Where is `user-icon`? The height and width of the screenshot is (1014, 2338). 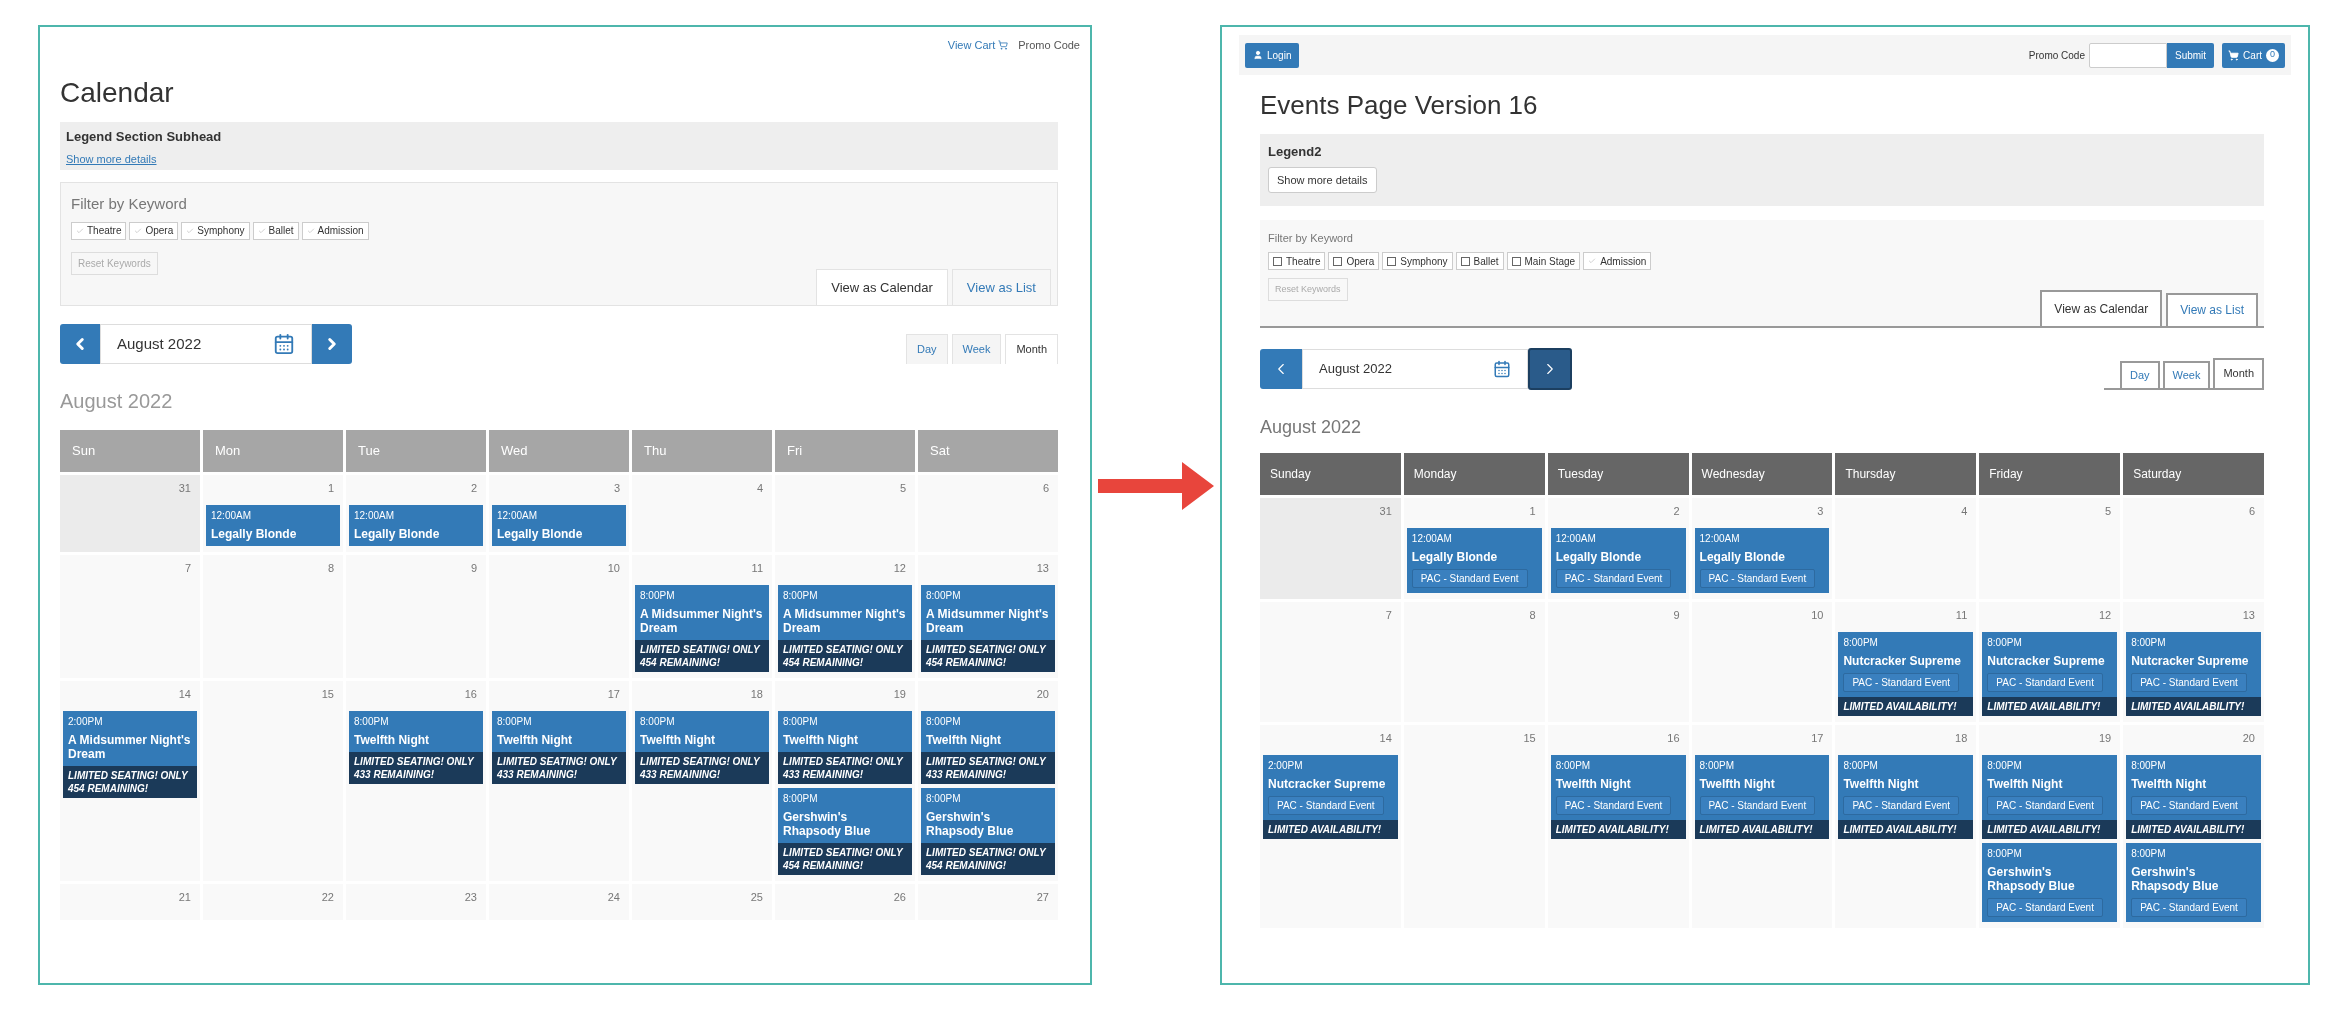
user-icon is located at coordinates (1258, 55).